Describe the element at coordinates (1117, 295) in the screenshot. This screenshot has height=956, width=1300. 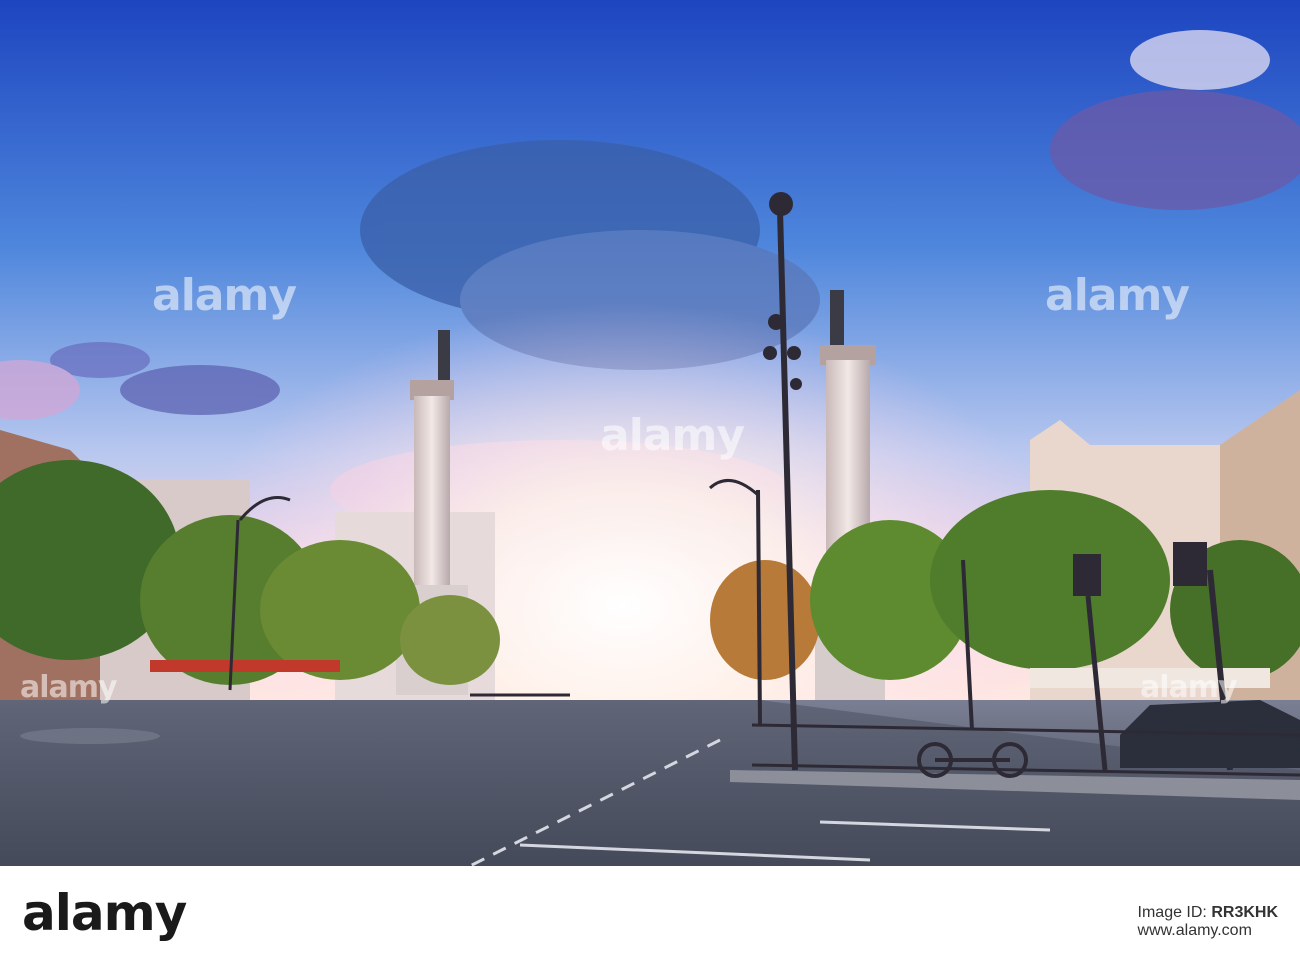
I see `watermark-right: alamy` at that location.